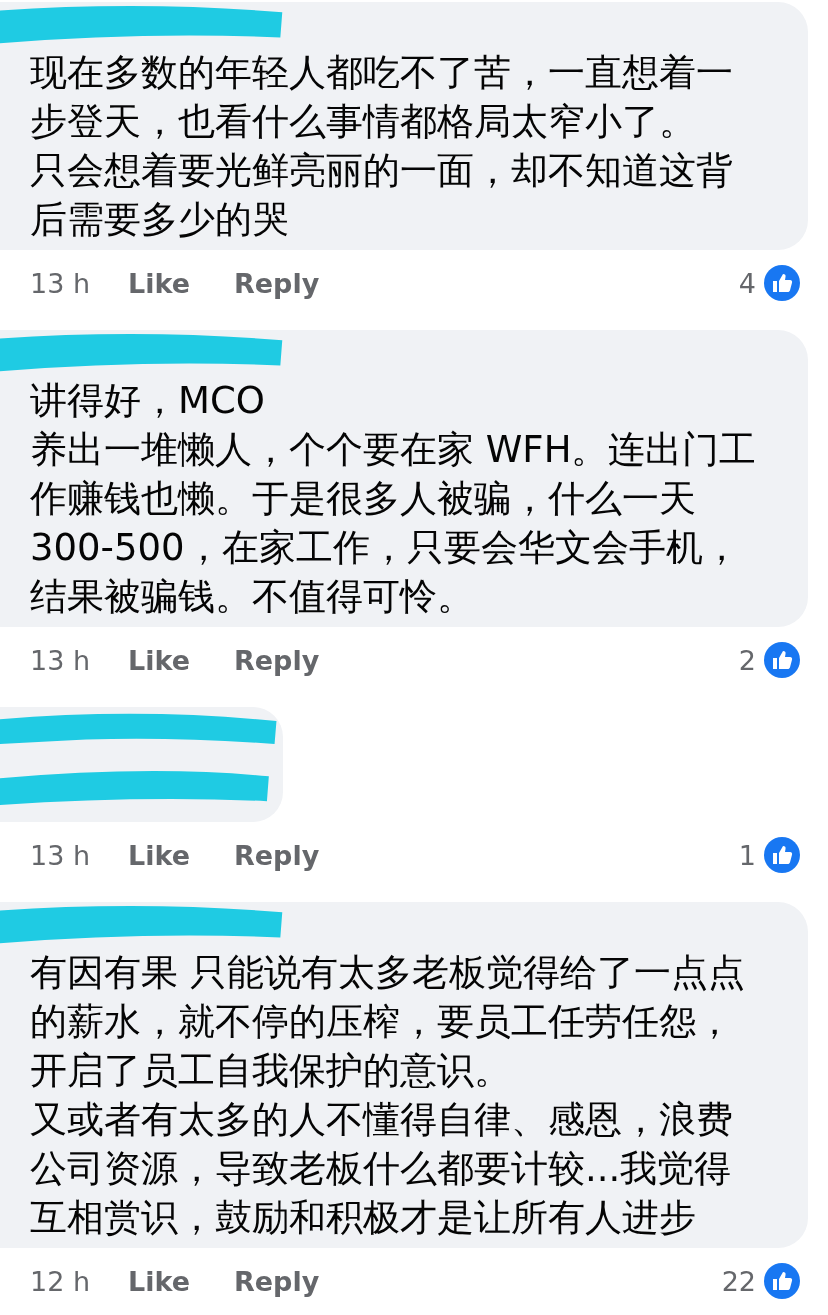 The height and width of the screenshot is (1315, 828). What do you see at coordinates (388, 1022) in the screenshot?
I see `comment-text: 有因有果 只能说有太多老板觉得给了一点点的薪水，就不停的压榨，要员工任劳任怨，开启了员工自我保护的意识。` at bounding box center [388, 1022].